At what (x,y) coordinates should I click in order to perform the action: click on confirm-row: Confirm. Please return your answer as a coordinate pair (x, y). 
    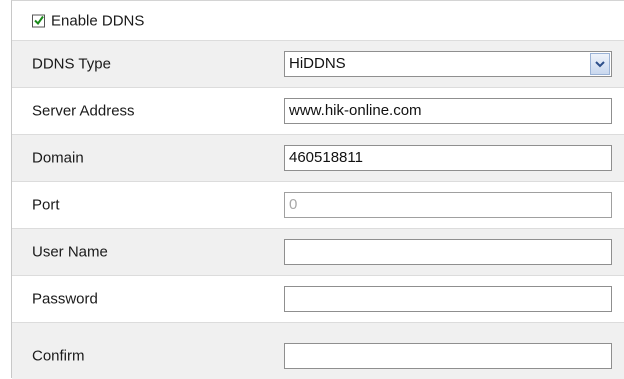
    Looking at the image, I should click on (318, 351).